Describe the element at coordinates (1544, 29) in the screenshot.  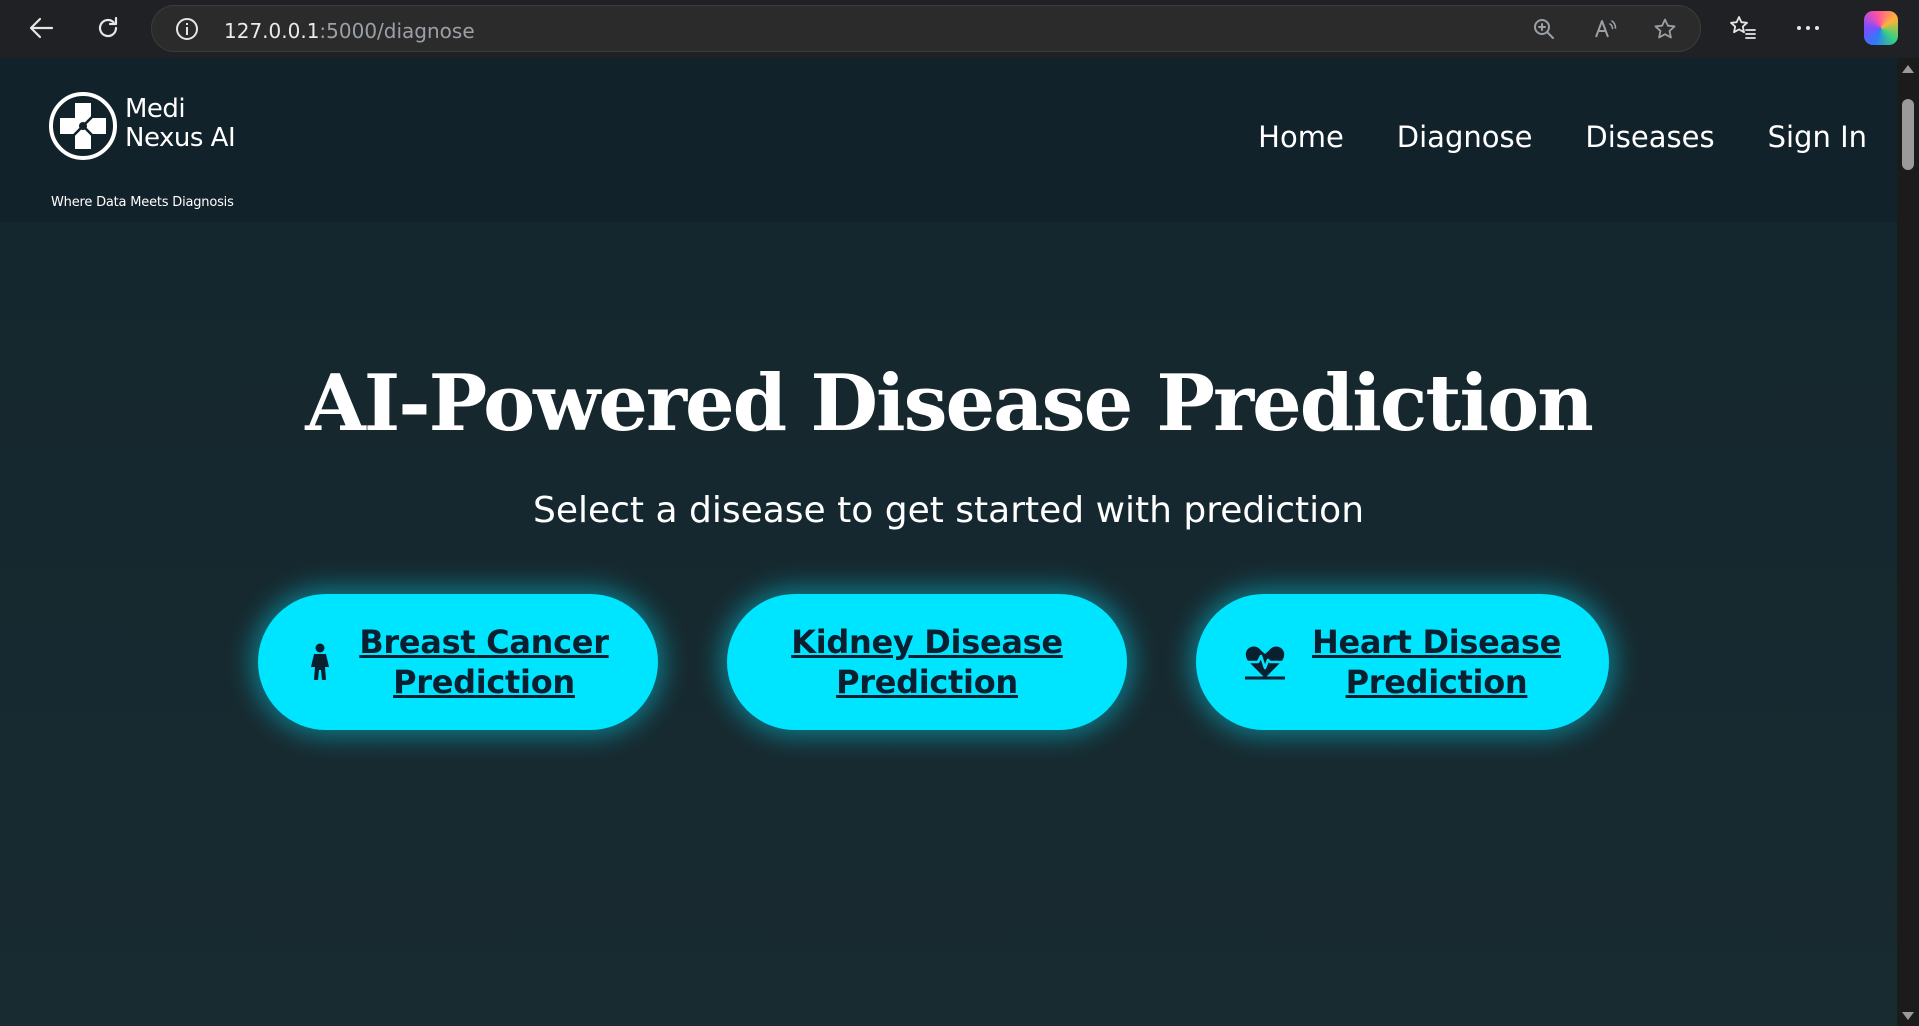
I see `zoom-icon` at that location.